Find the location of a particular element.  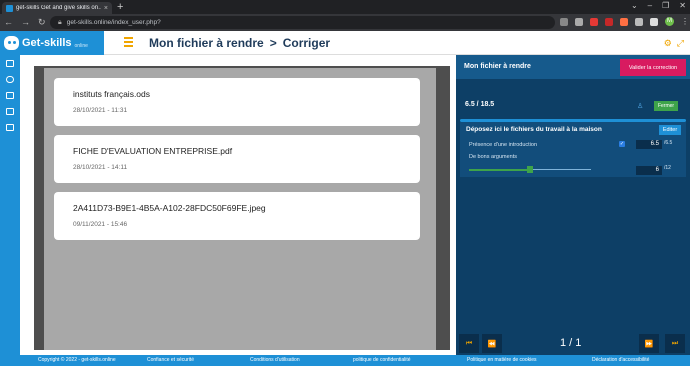

logo-subtitle: online is located at coordinates (81, 45).